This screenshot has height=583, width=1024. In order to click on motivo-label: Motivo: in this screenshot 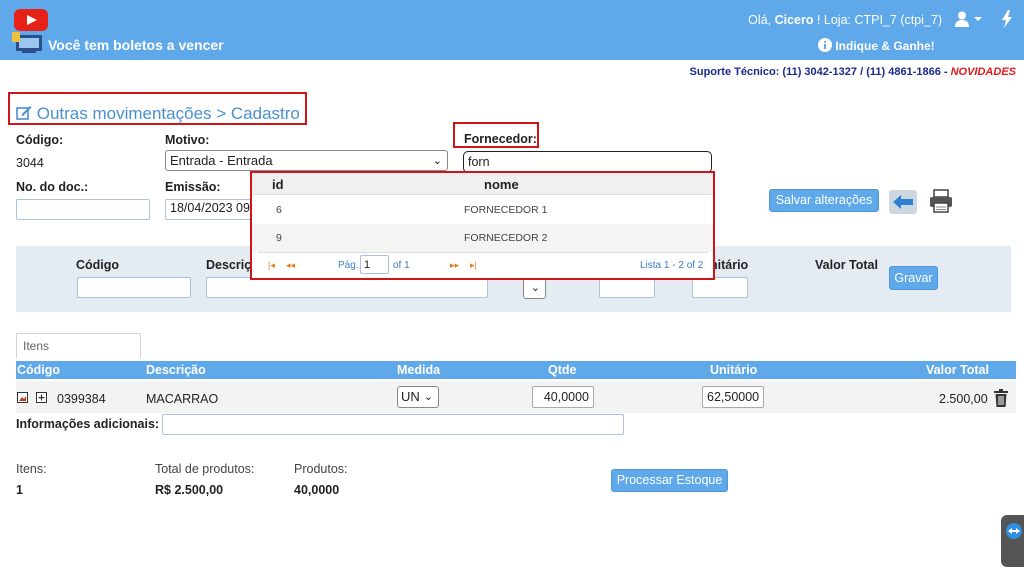, I will do `click(187, 140)`.